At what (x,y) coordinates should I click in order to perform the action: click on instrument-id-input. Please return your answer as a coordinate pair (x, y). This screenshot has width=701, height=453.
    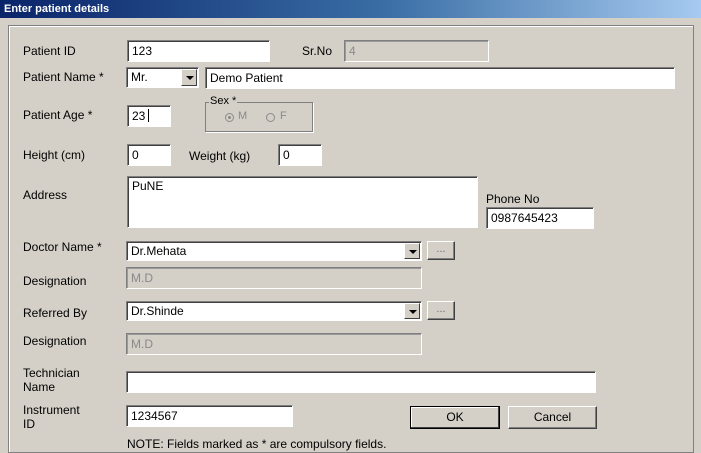
    Looking at the image, I should click on (209, 416).